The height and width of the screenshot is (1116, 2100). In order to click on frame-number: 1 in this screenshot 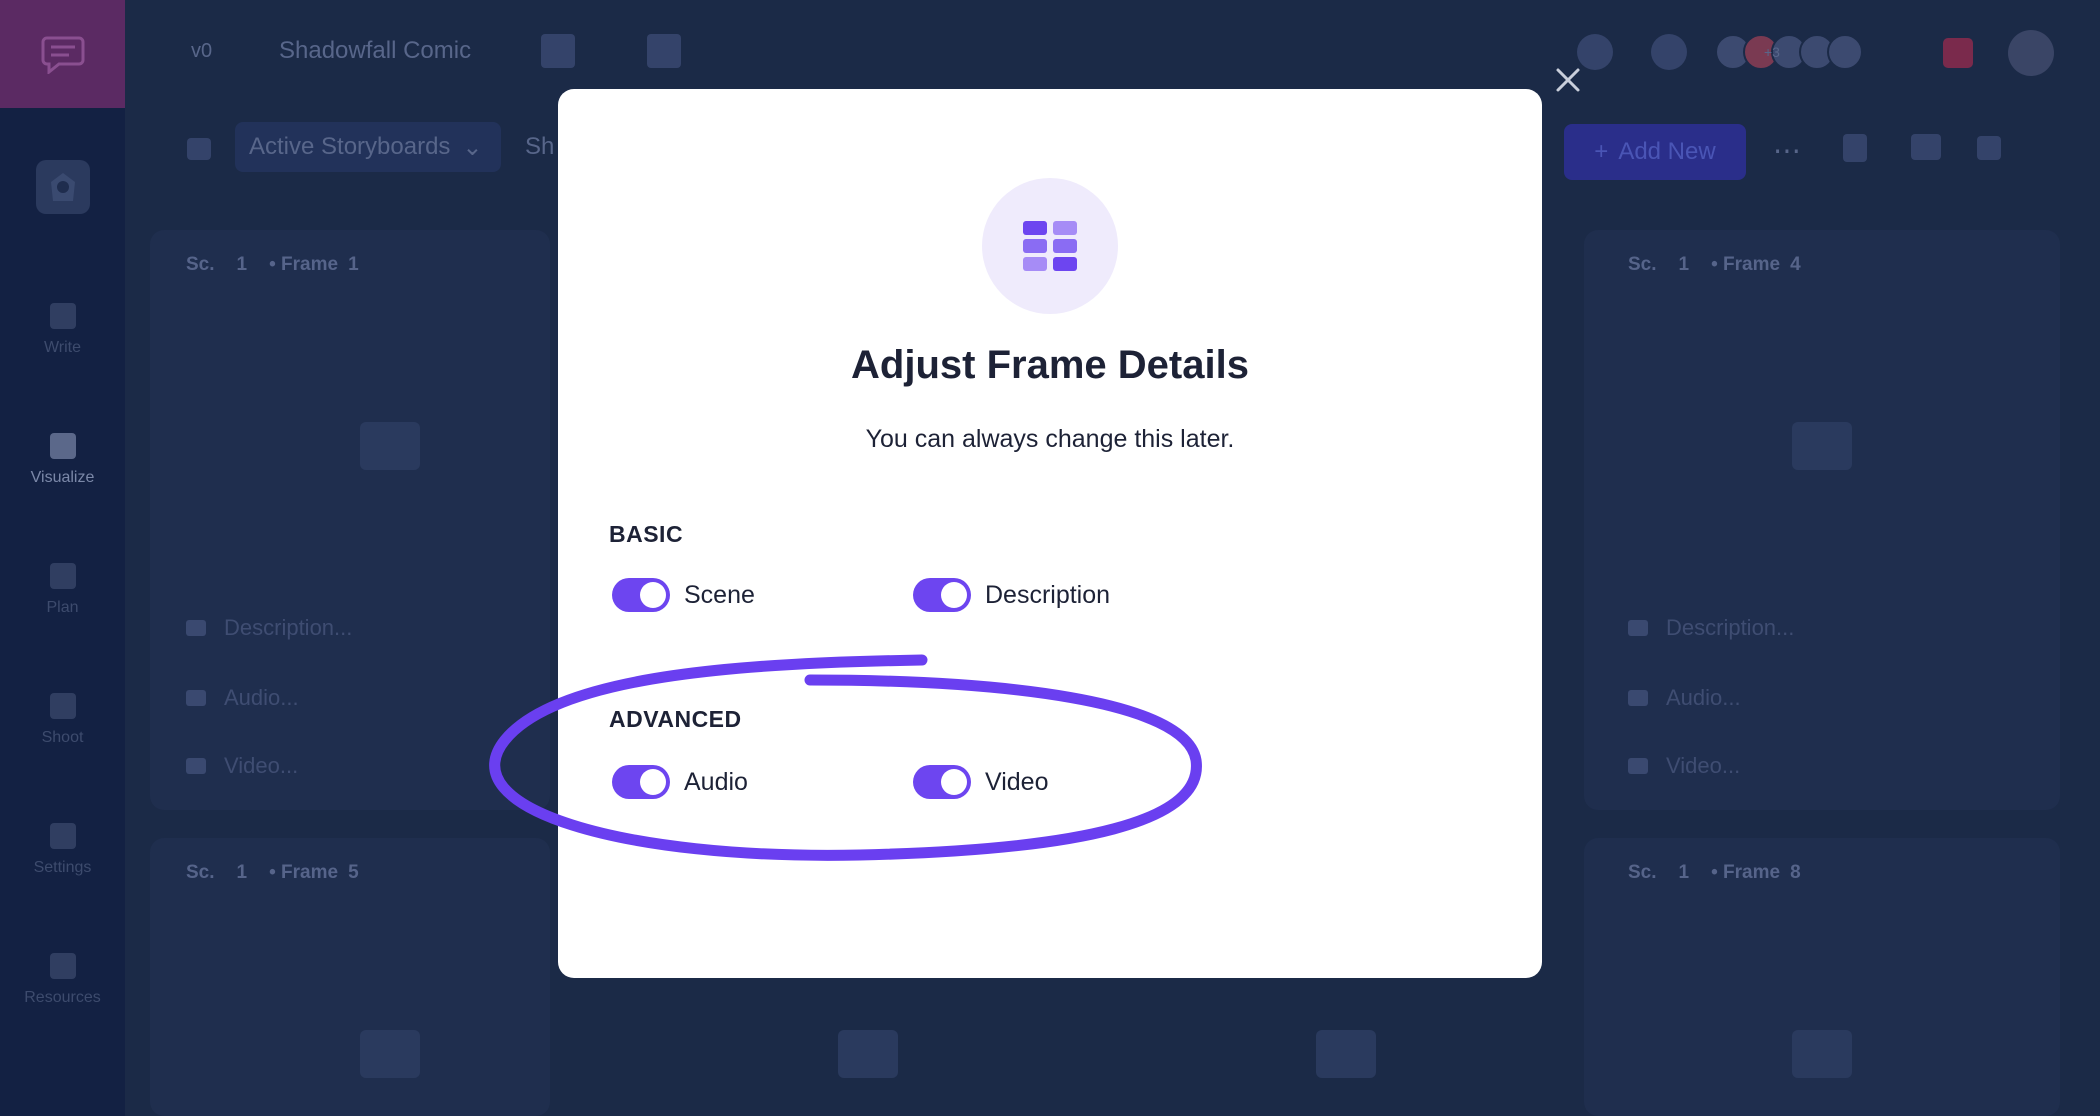, I will do `click(353, 264)`.